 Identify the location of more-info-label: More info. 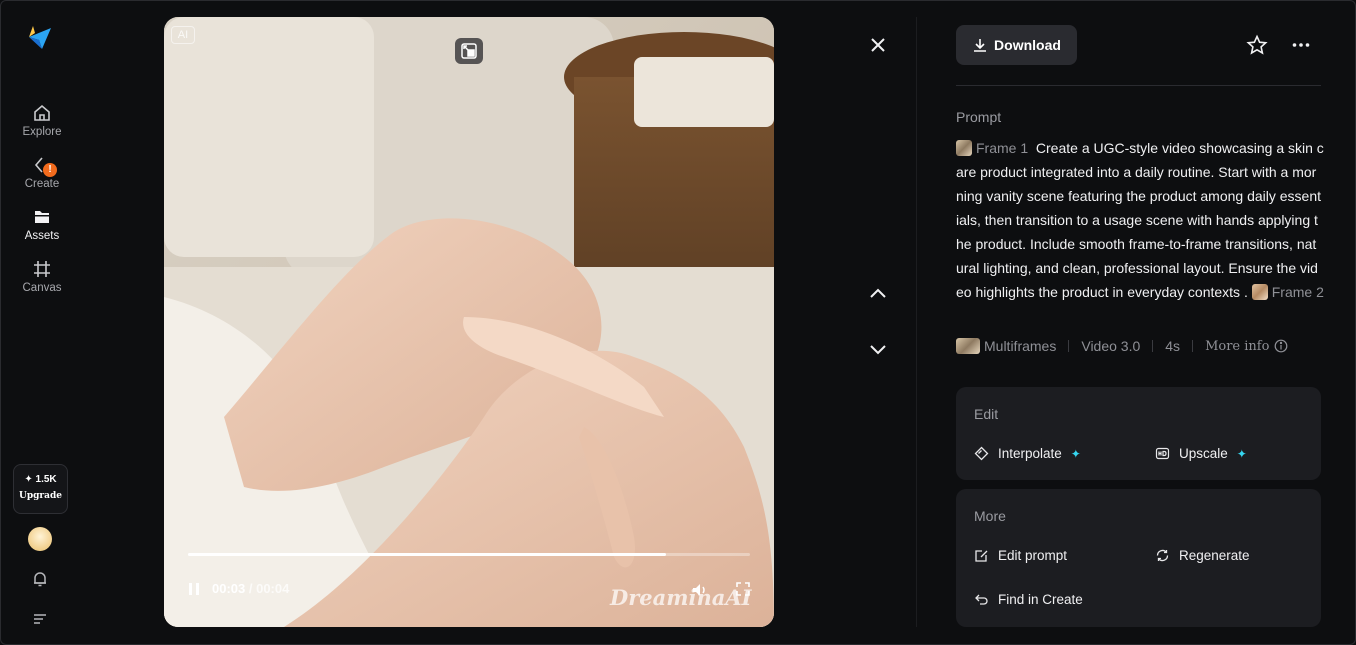
(1237, 346).